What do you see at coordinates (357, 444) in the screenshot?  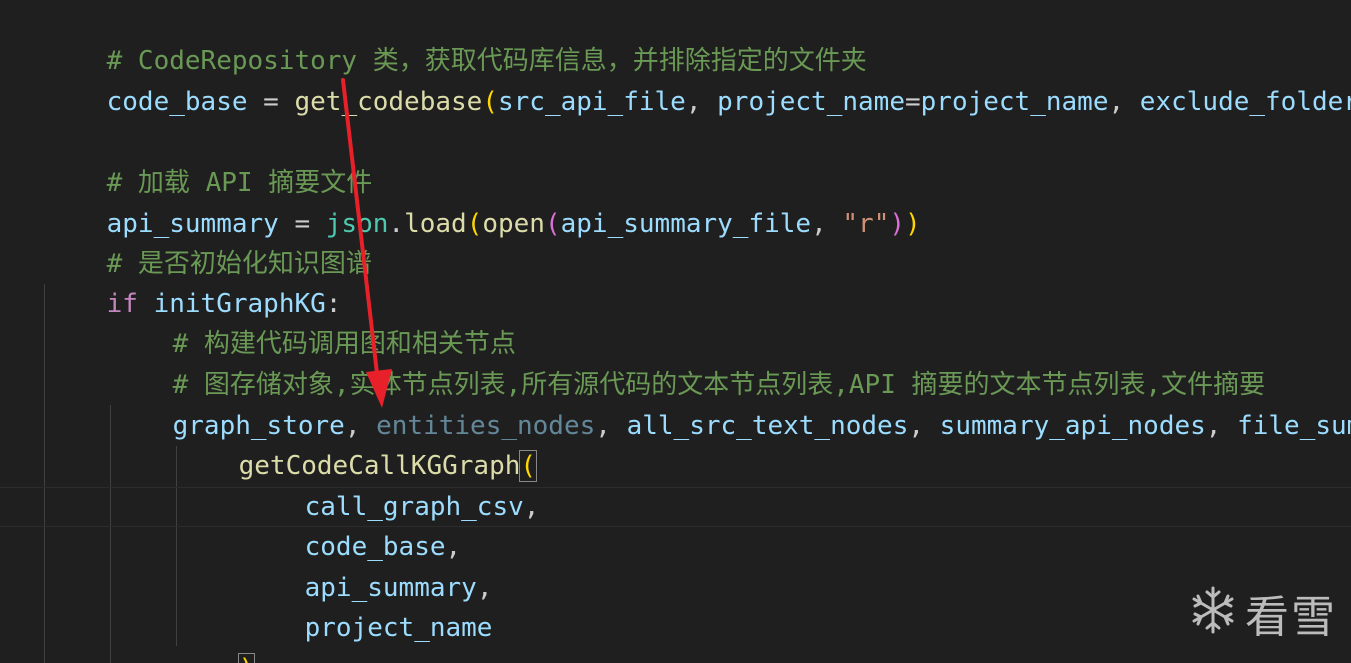 I see `code-line: getCodeCallKGGraph(` at bounding box center [357, 444].